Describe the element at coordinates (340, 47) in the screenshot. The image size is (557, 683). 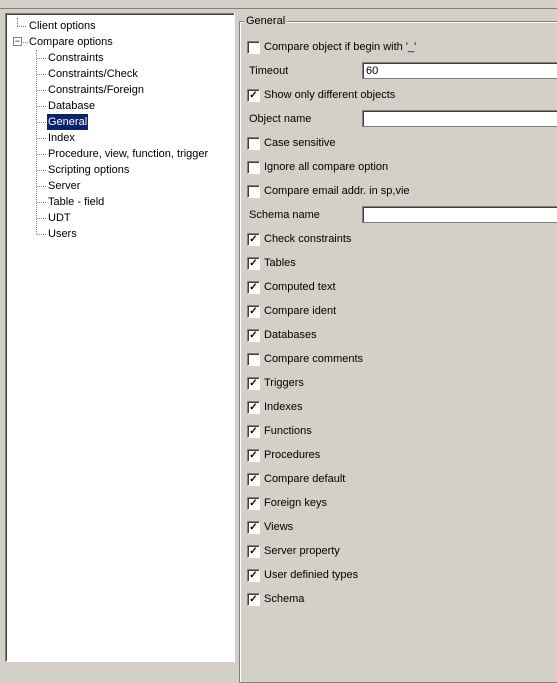
I see `checkbox-label: Compare object if begin with '_'` at that location.